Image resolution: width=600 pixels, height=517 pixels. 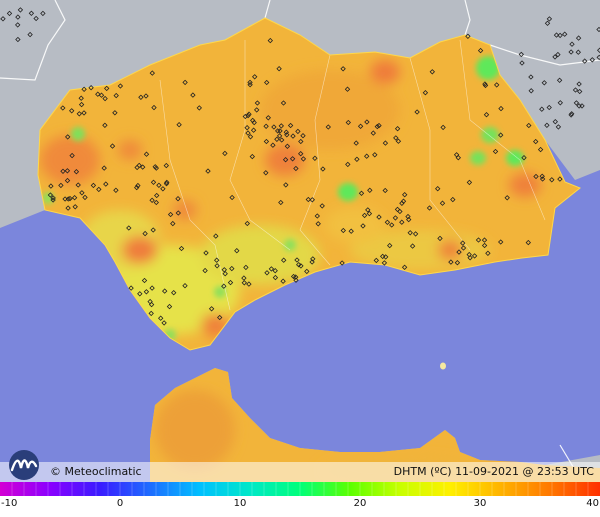 I want to click on color-scale-ticks: -10 0 10 20 30 40, so click(x=300, y=505).